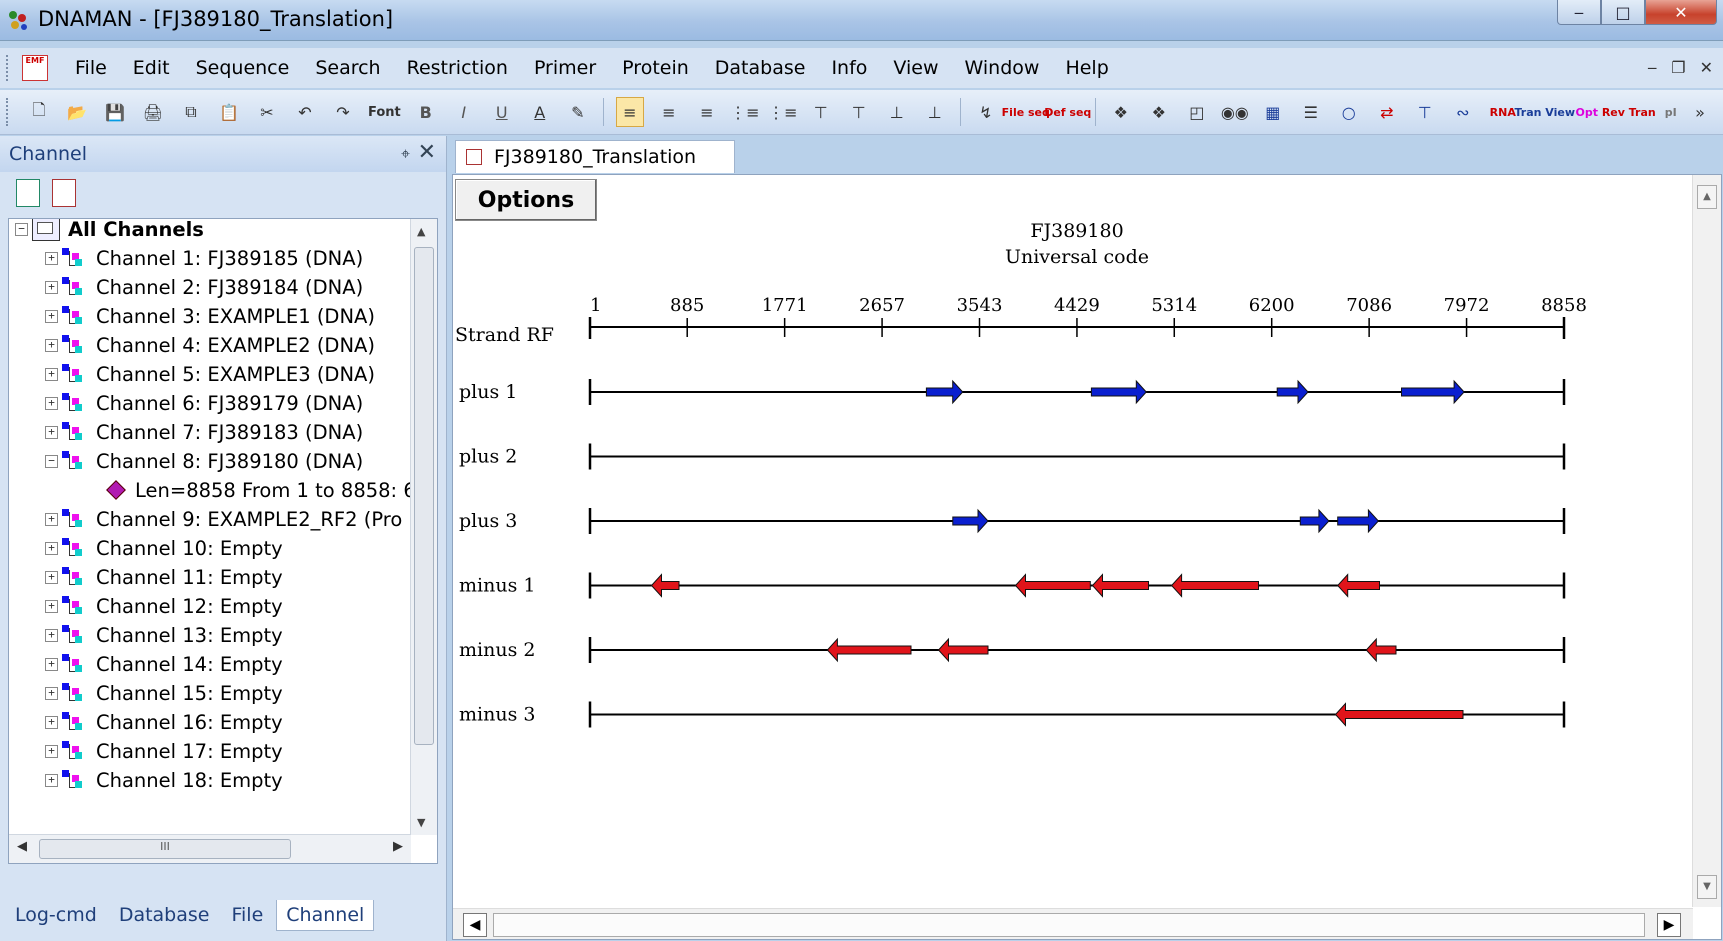 The image size is (1723, 941). Describe the element at coordinates (1026, 112) in the screenshot. I see `file-seq-button: File seq` at that location.